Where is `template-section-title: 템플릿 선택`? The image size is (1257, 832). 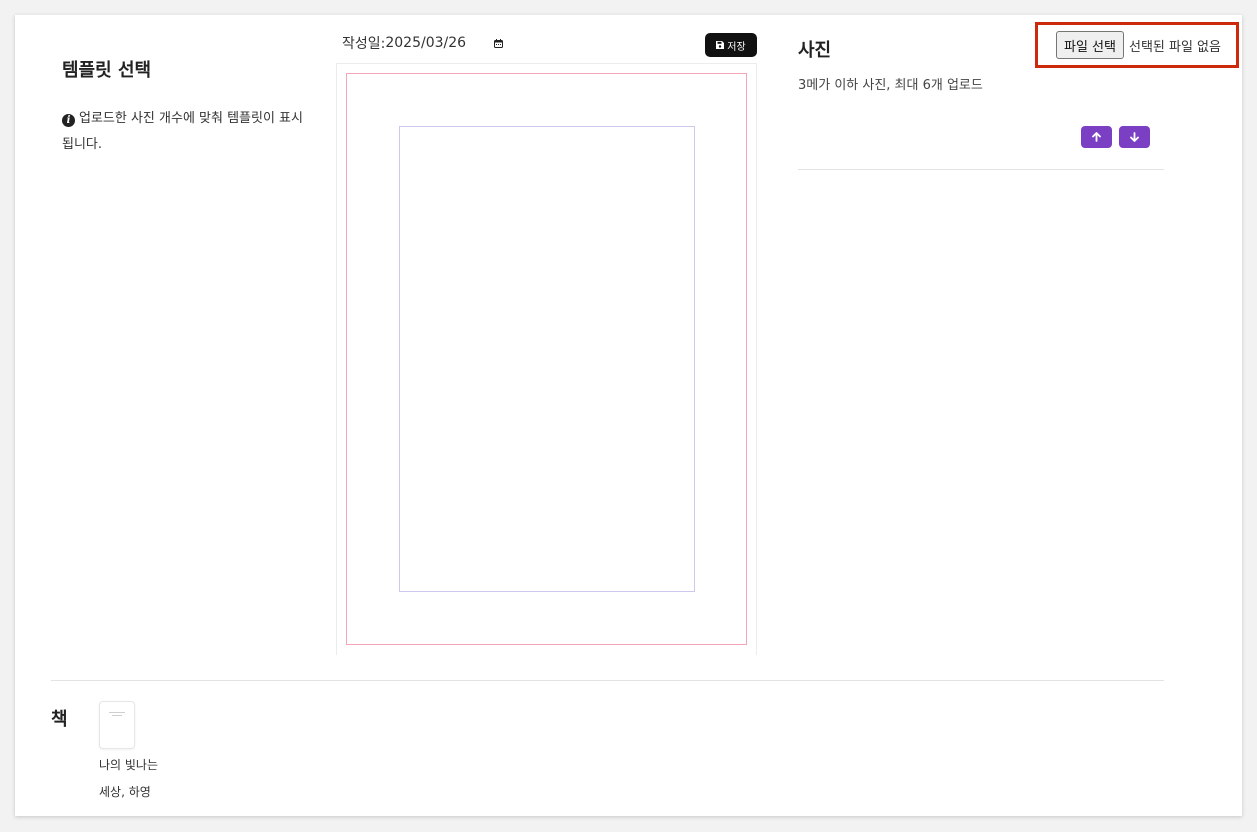 template-section-title: 템플릿 선택 is located at coordinates (107, 70).